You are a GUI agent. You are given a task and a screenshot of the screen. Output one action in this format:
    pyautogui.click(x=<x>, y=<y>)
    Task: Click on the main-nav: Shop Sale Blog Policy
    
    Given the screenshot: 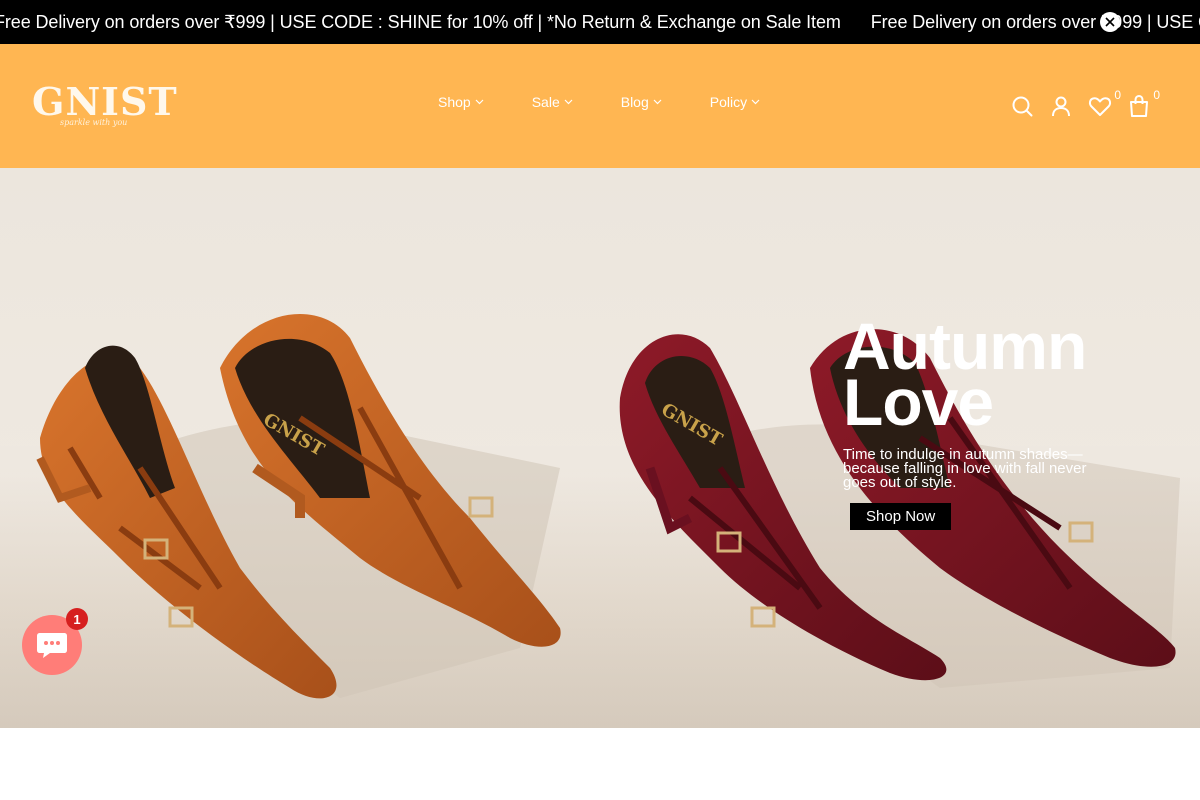 What is the action you would take?
    pyautogui.click(x=623, y=102)
    